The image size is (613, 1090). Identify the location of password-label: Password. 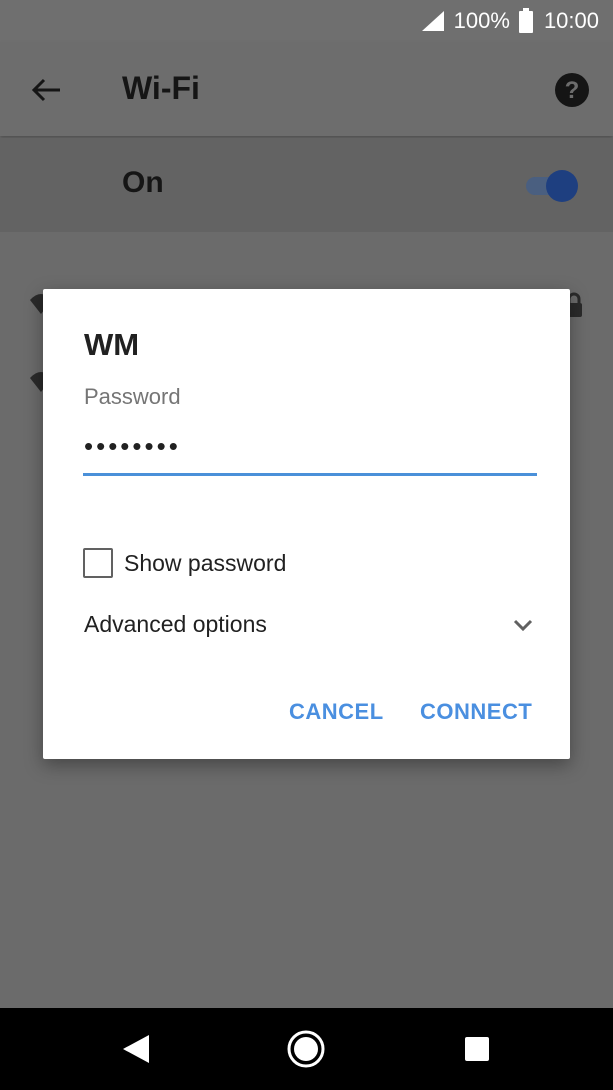
(132, 396).